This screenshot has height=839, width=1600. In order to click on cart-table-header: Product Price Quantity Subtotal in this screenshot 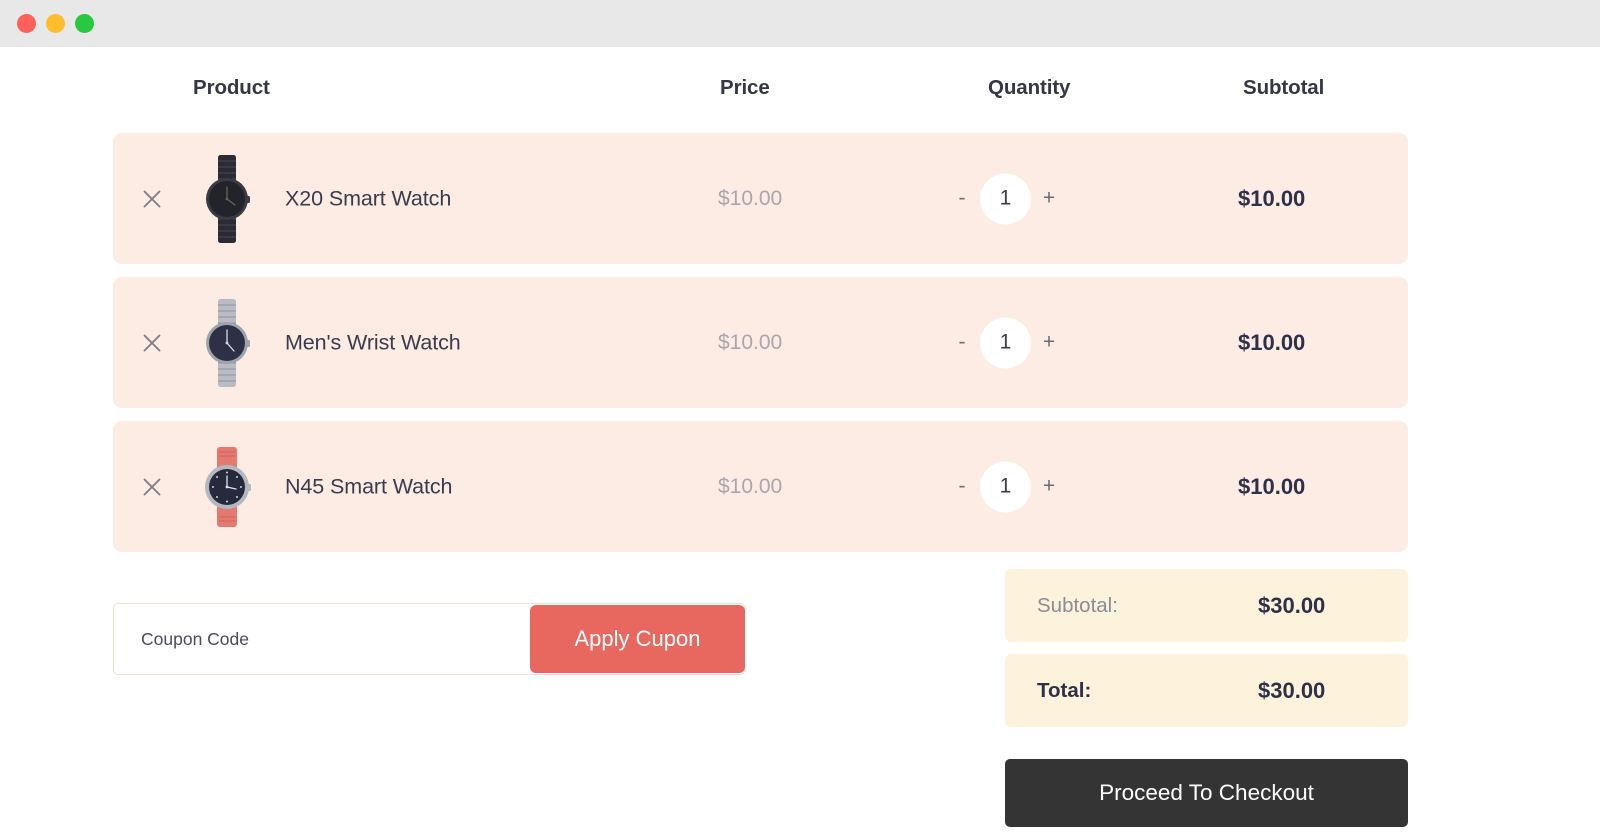, I will do `click(760, 91)`.